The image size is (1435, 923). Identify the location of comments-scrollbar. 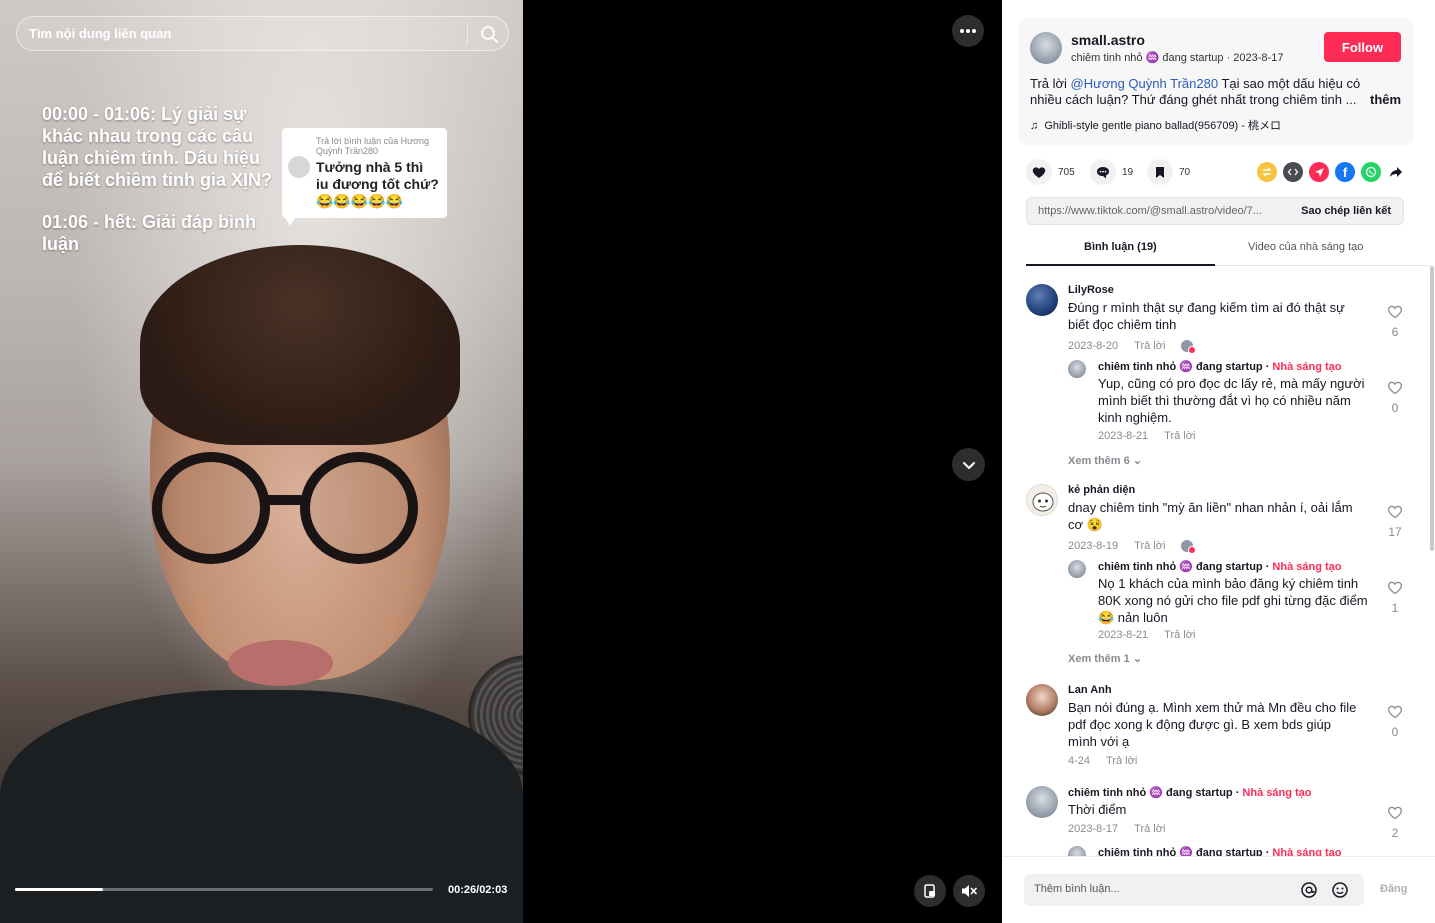
(1432, 408).